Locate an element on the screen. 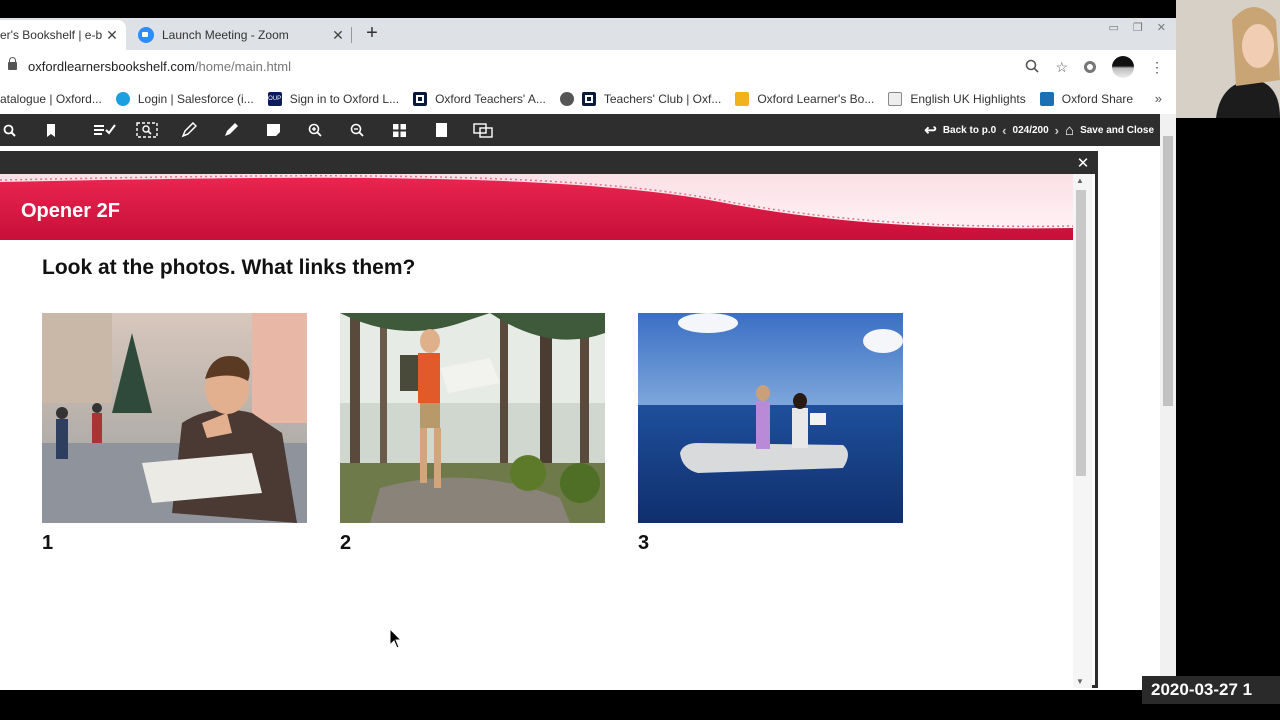 The height and width of the screenshot is (720, 1280). dinghy-at-sea-image is located at coordinates (770, 418).